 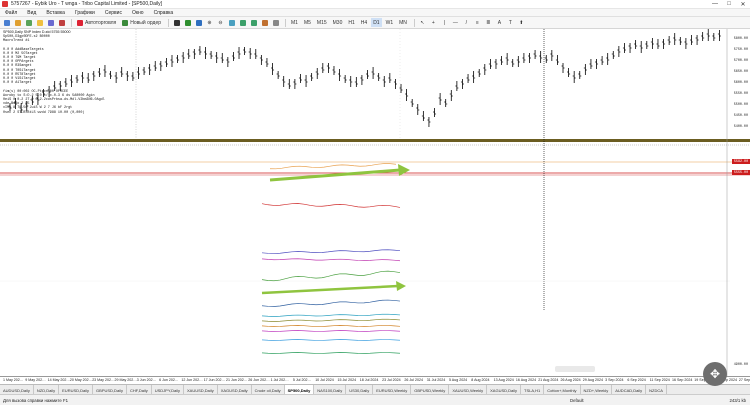 I want to click on trend-arrow-upper-head, so click(x=404, y=170).